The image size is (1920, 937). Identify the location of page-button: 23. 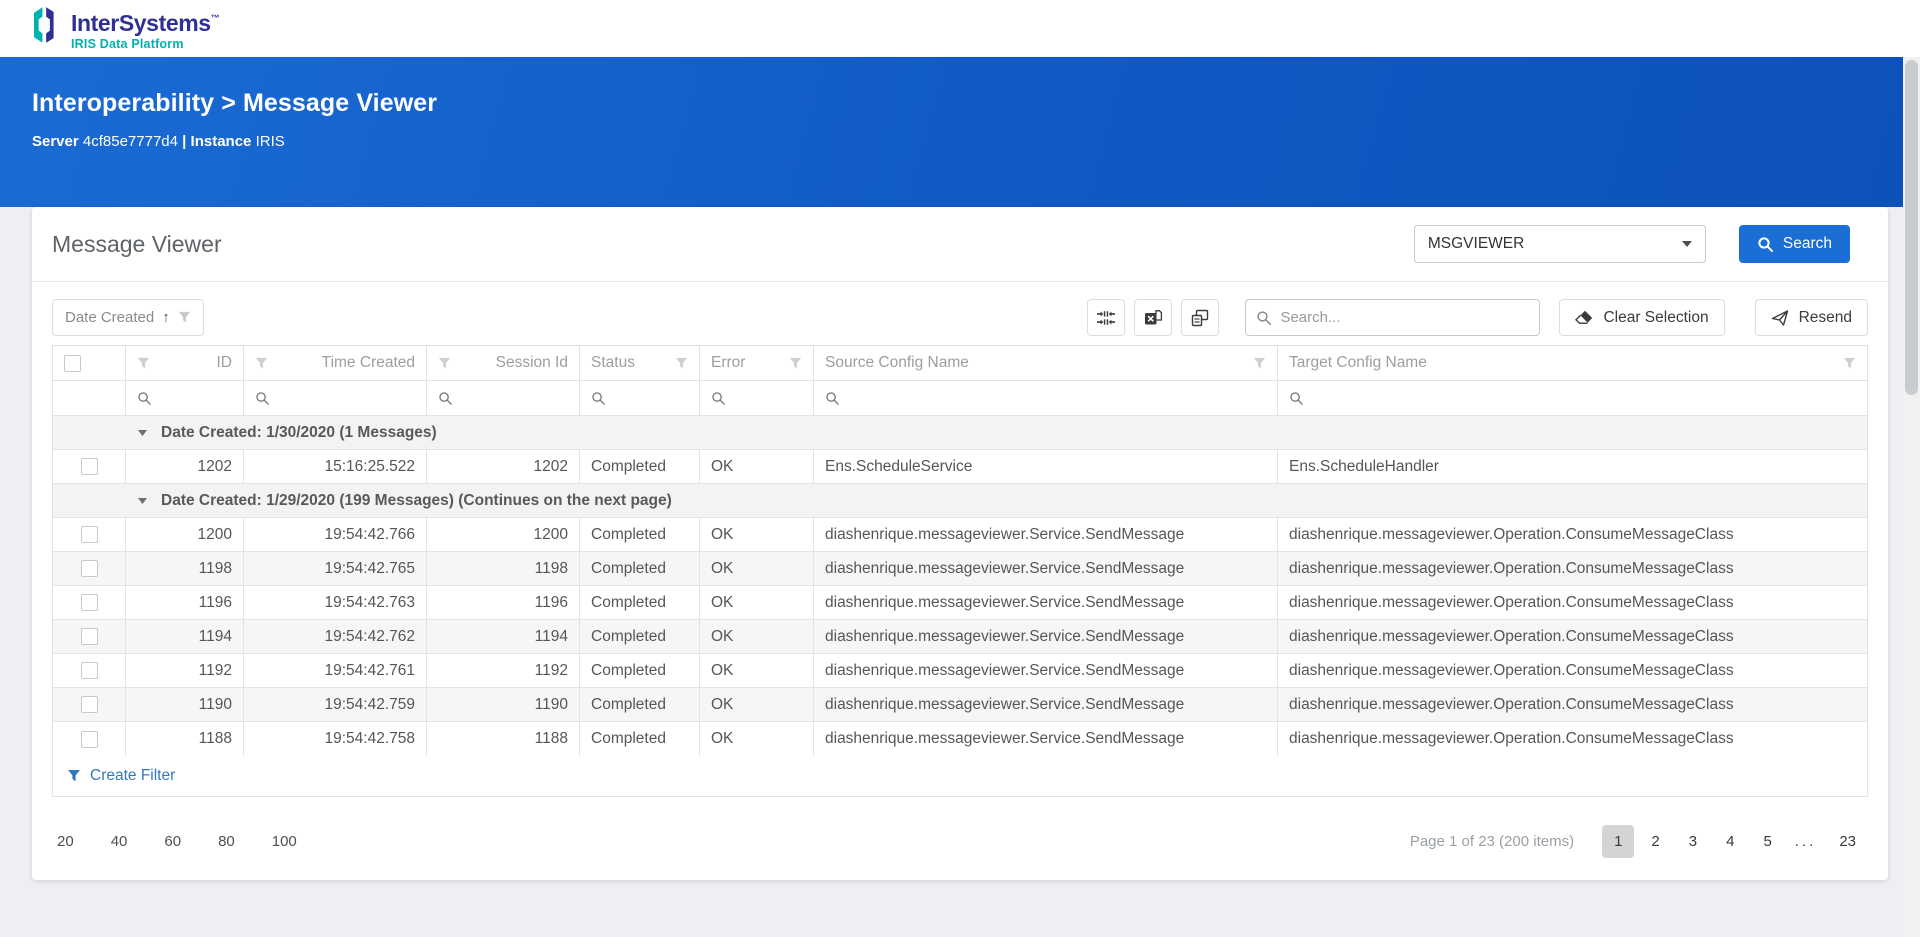
(1847, 841).